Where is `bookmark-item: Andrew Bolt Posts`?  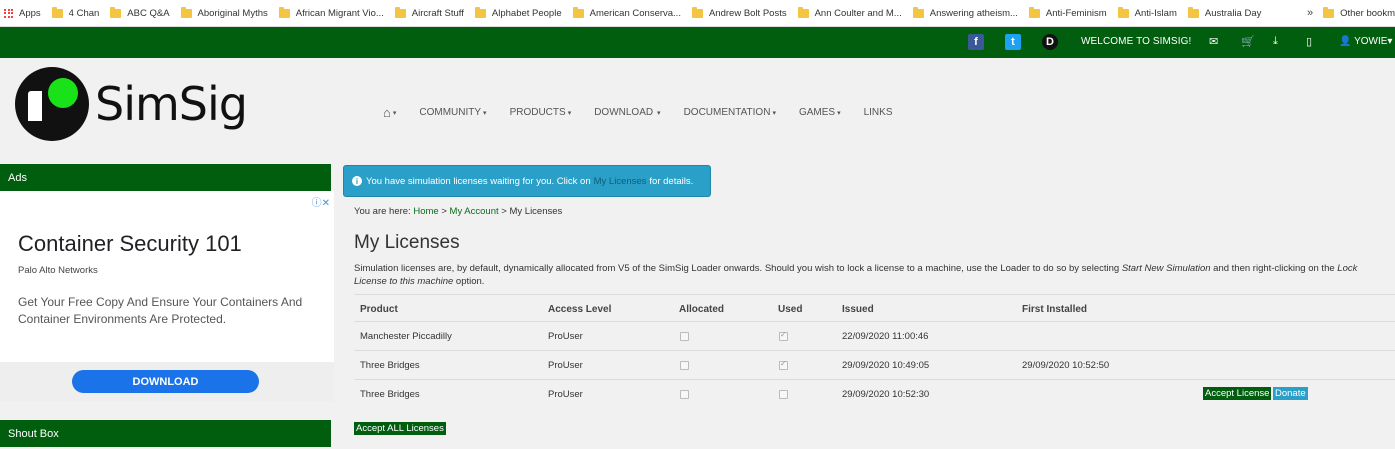
bookmark-item: Andrew Bolt Posts is located at coordinates (739, 12).